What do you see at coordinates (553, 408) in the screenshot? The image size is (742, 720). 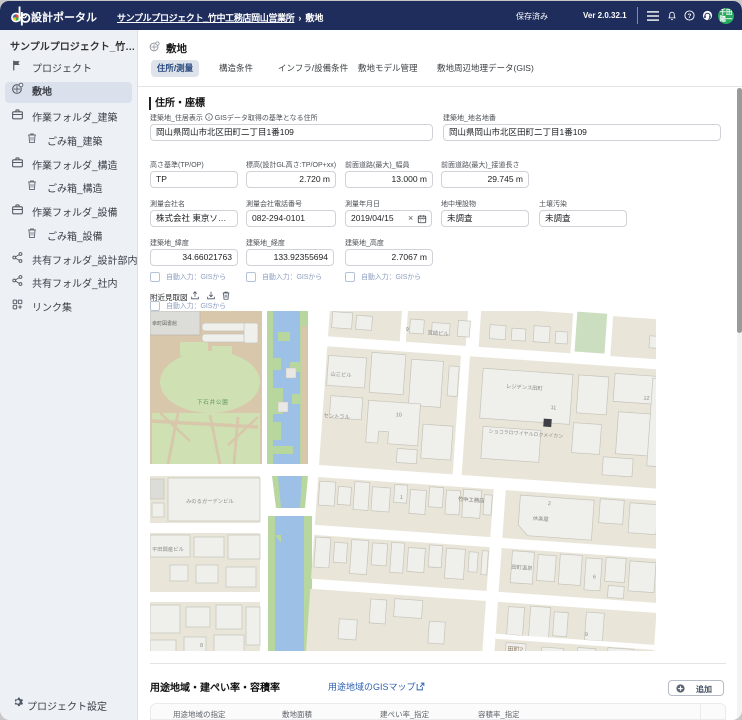 I see `svg-text: 11` at bounding box center [553, 408].